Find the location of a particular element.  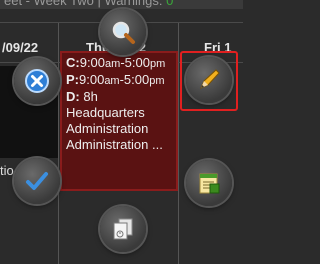

shift-location: Headquarters is located at coordinates (105, 112).